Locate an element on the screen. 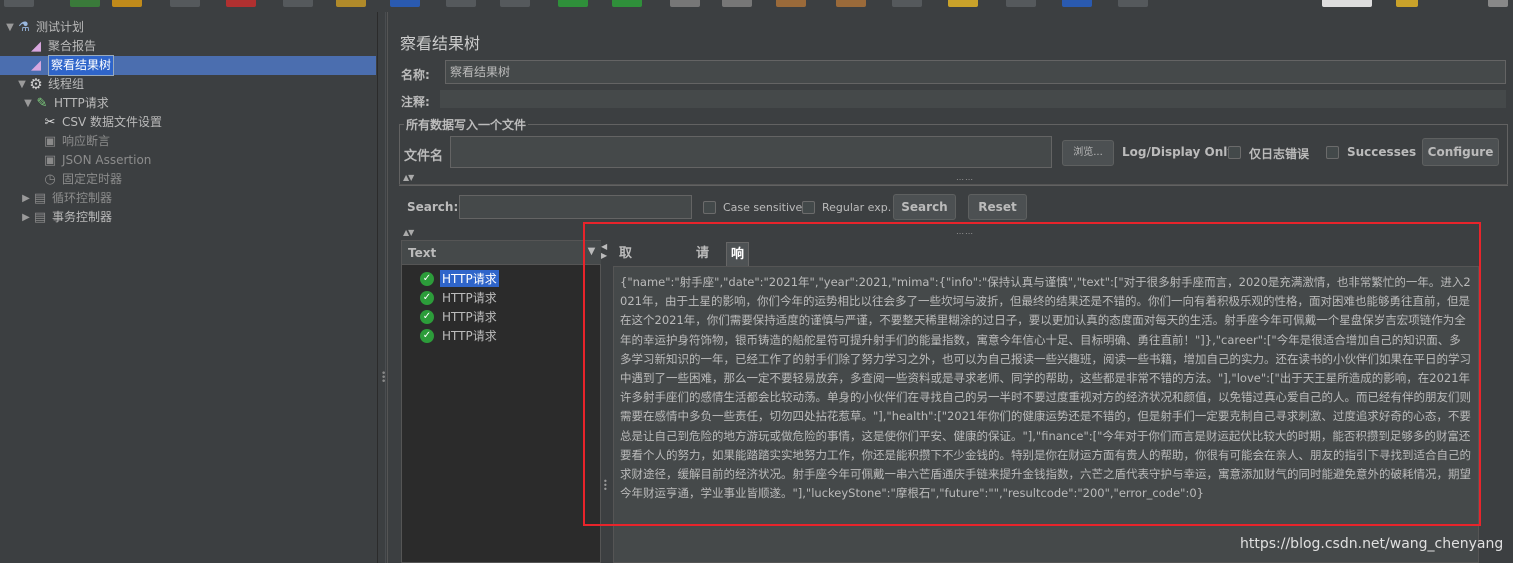 The image size is (1513, 563). stop-icon is located at coordinates (685, 3).